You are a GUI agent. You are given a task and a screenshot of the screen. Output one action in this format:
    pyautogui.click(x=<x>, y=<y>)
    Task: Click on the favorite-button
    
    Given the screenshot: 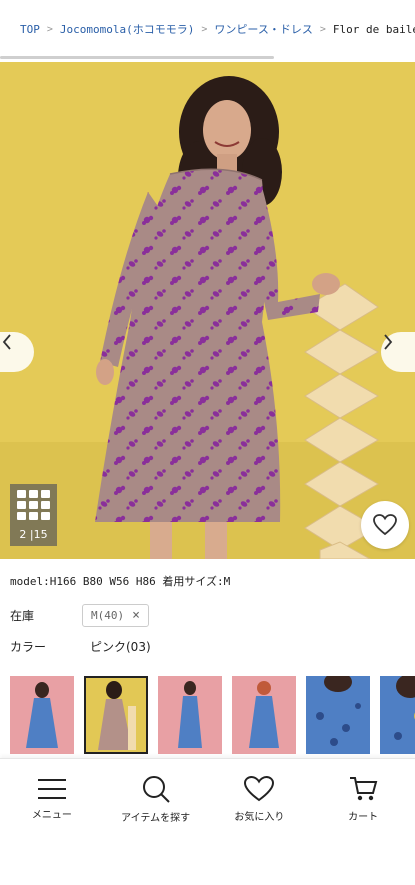 What is the action you would take?
    pyautogui.click(x=385, y=525)
    